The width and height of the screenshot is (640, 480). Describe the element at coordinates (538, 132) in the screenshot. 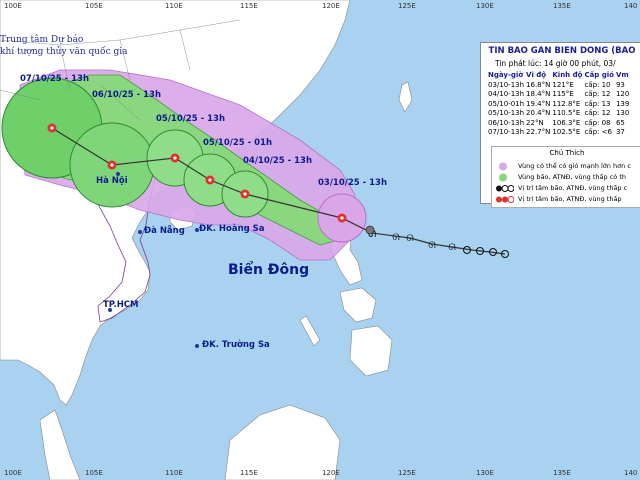

I see `cell: 22.7°N` at that location.